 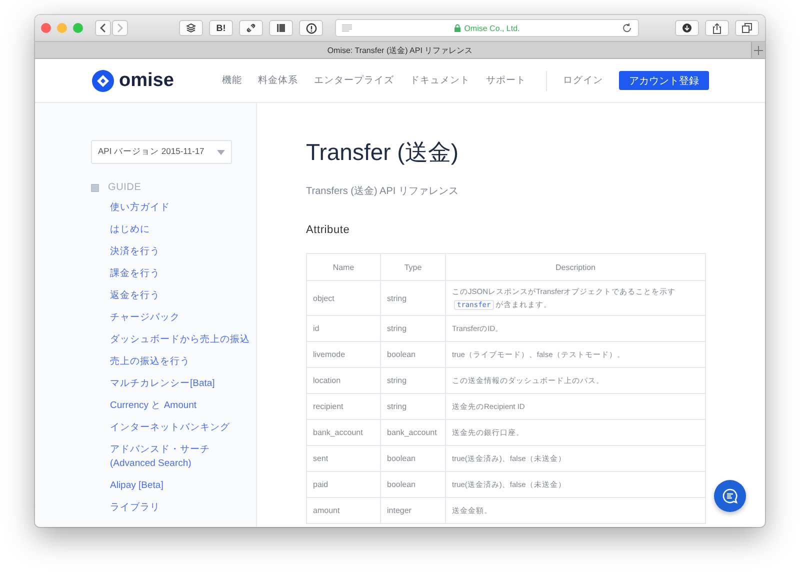 What do you see at coordinates (180, 252) in the screenshot?
I see `sidebar-link: 決済を行う` at bounding box center [180, 252].